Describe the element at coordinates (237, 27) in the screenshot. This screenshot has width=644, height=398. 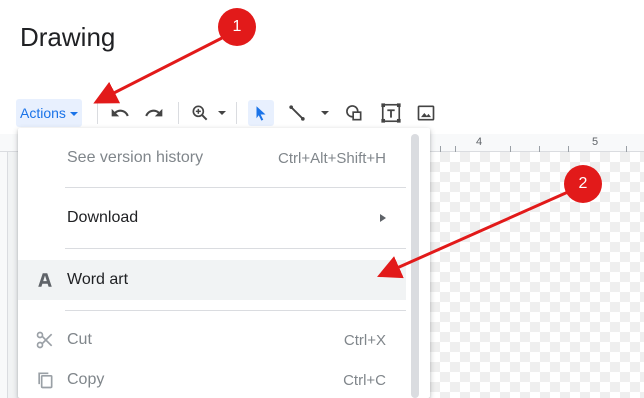
I see `annotation-badge-1: 1` at that location.